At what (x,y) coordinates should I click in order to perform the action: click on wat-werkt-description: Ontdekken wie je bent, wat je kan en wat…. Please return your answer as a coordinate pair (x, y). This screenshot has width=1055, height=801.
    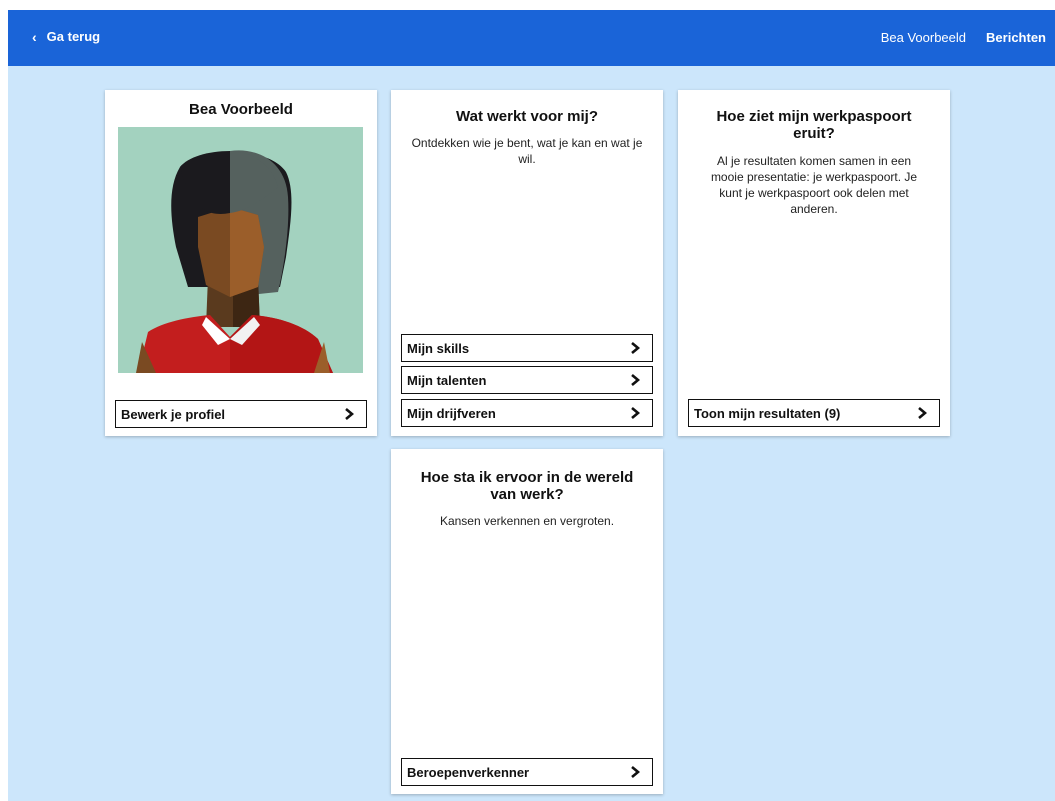
    Looking at the image, I should click on (527, 151).